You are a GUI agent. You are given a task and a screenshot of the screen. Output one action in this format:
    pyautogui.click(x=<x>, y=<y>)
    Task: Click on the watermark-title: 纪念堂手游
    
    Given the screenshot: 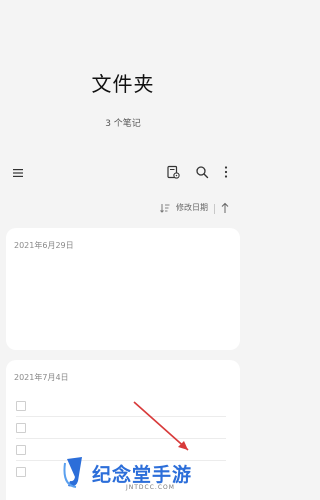 What is the action you would take?
    pyautogui.click(x=142, y=475)
    